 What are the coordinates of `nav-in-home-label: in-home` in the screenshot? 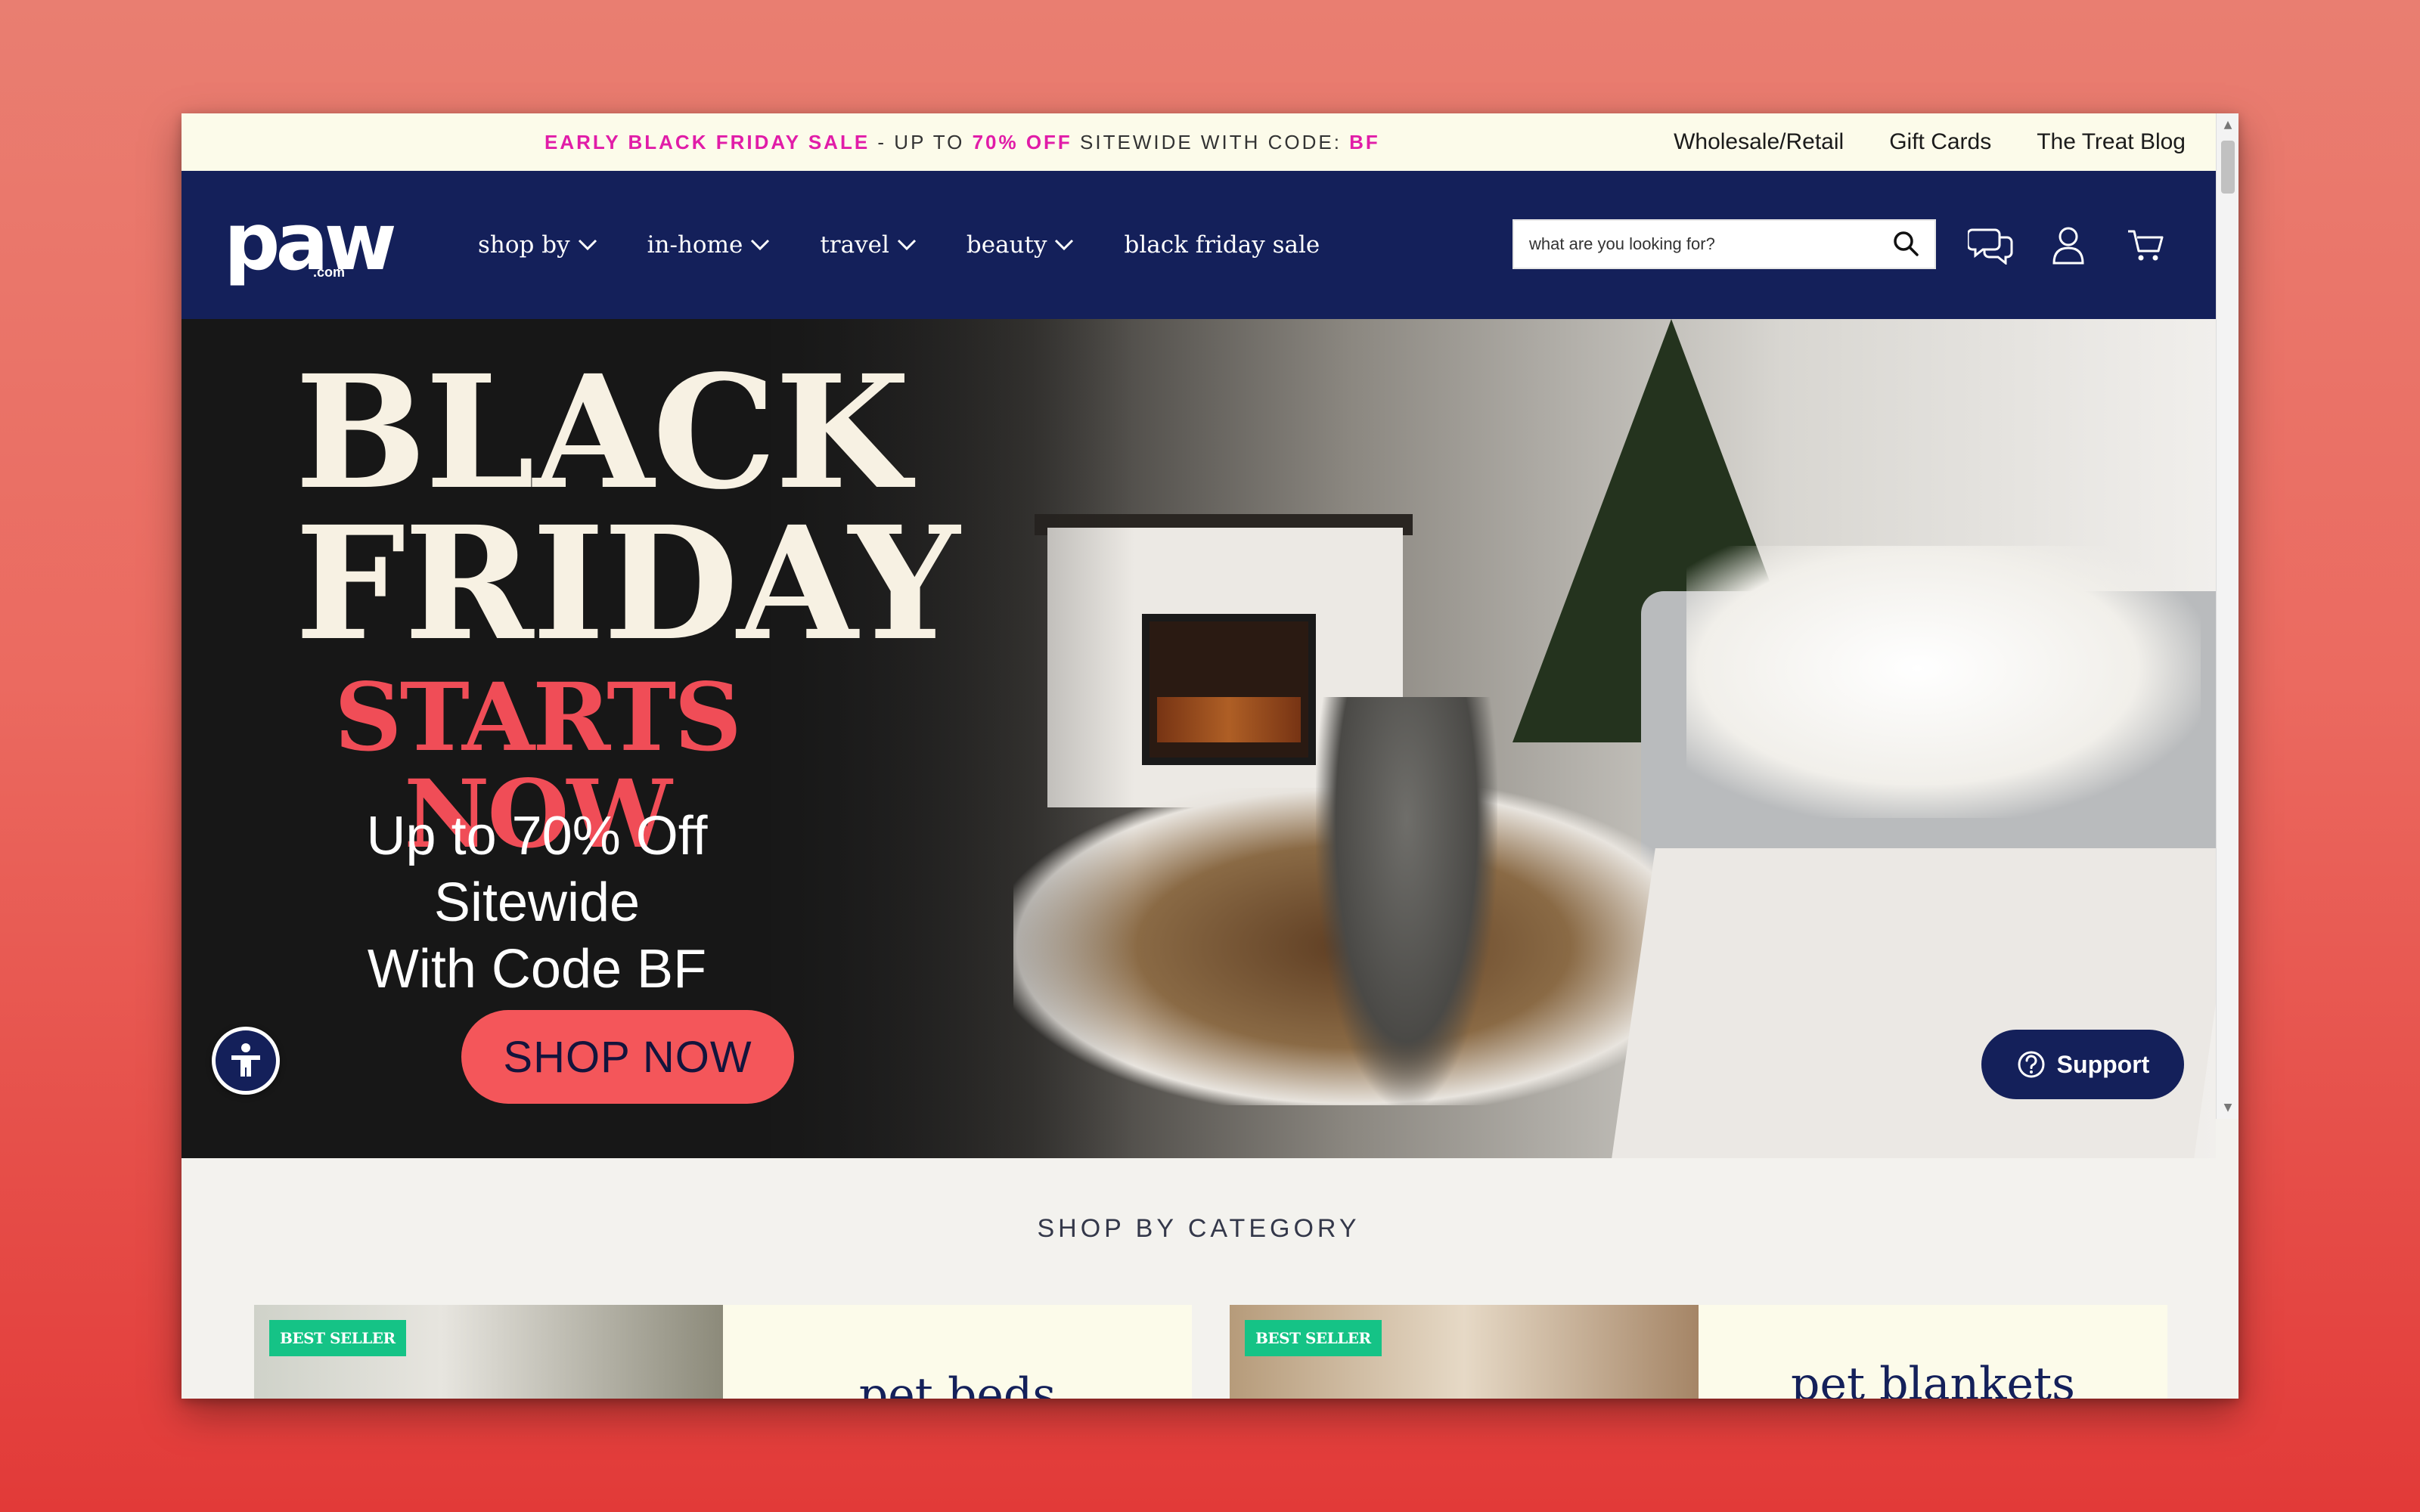 It's located at (695, 245).